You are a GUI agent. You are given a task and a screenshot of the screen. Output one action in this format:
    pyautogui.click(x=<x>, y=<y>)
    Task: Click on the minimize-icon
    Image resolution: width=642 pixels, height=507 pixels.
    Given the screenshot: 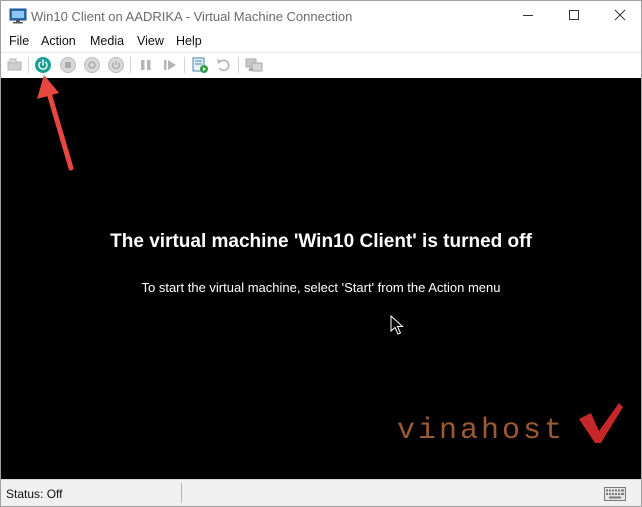 What is the action you would take?
    pyautogui.click(x=528, y=17)
    